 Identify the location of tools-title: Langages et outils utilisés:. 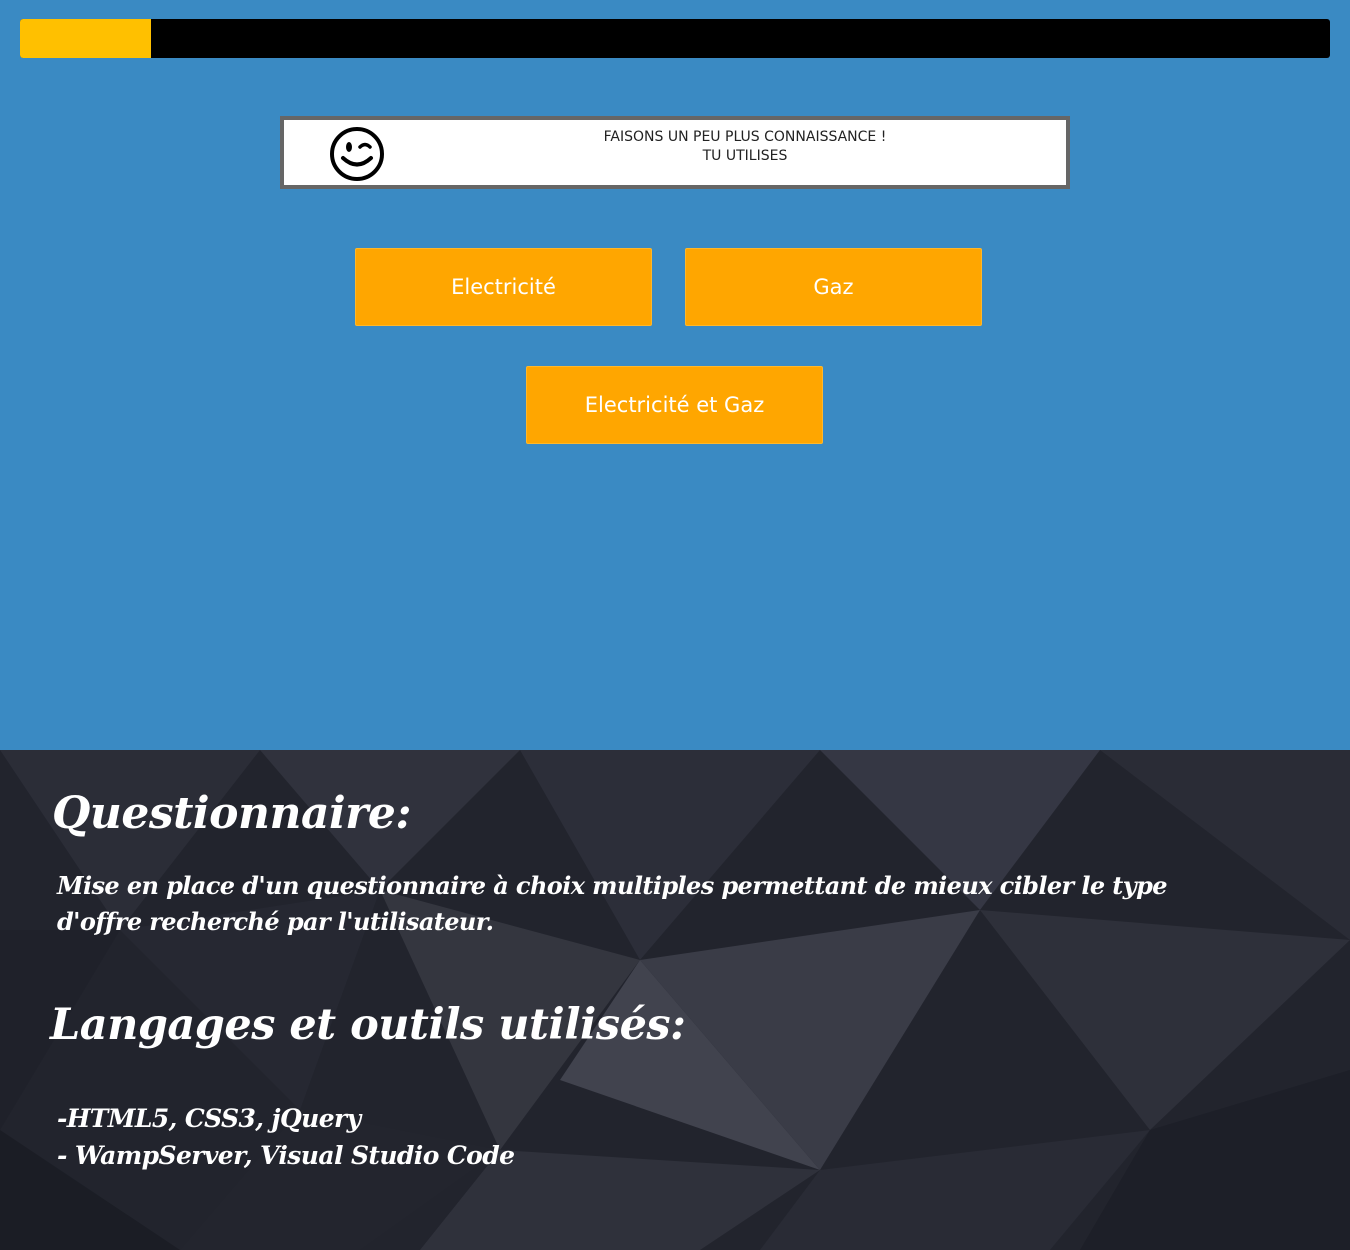
(368, 1025).